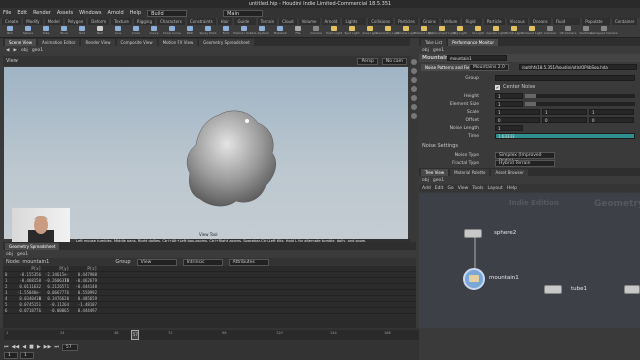 The image size is (640, 360). I want to click on shelf-tab: Hair Utils, so click(225, 21).